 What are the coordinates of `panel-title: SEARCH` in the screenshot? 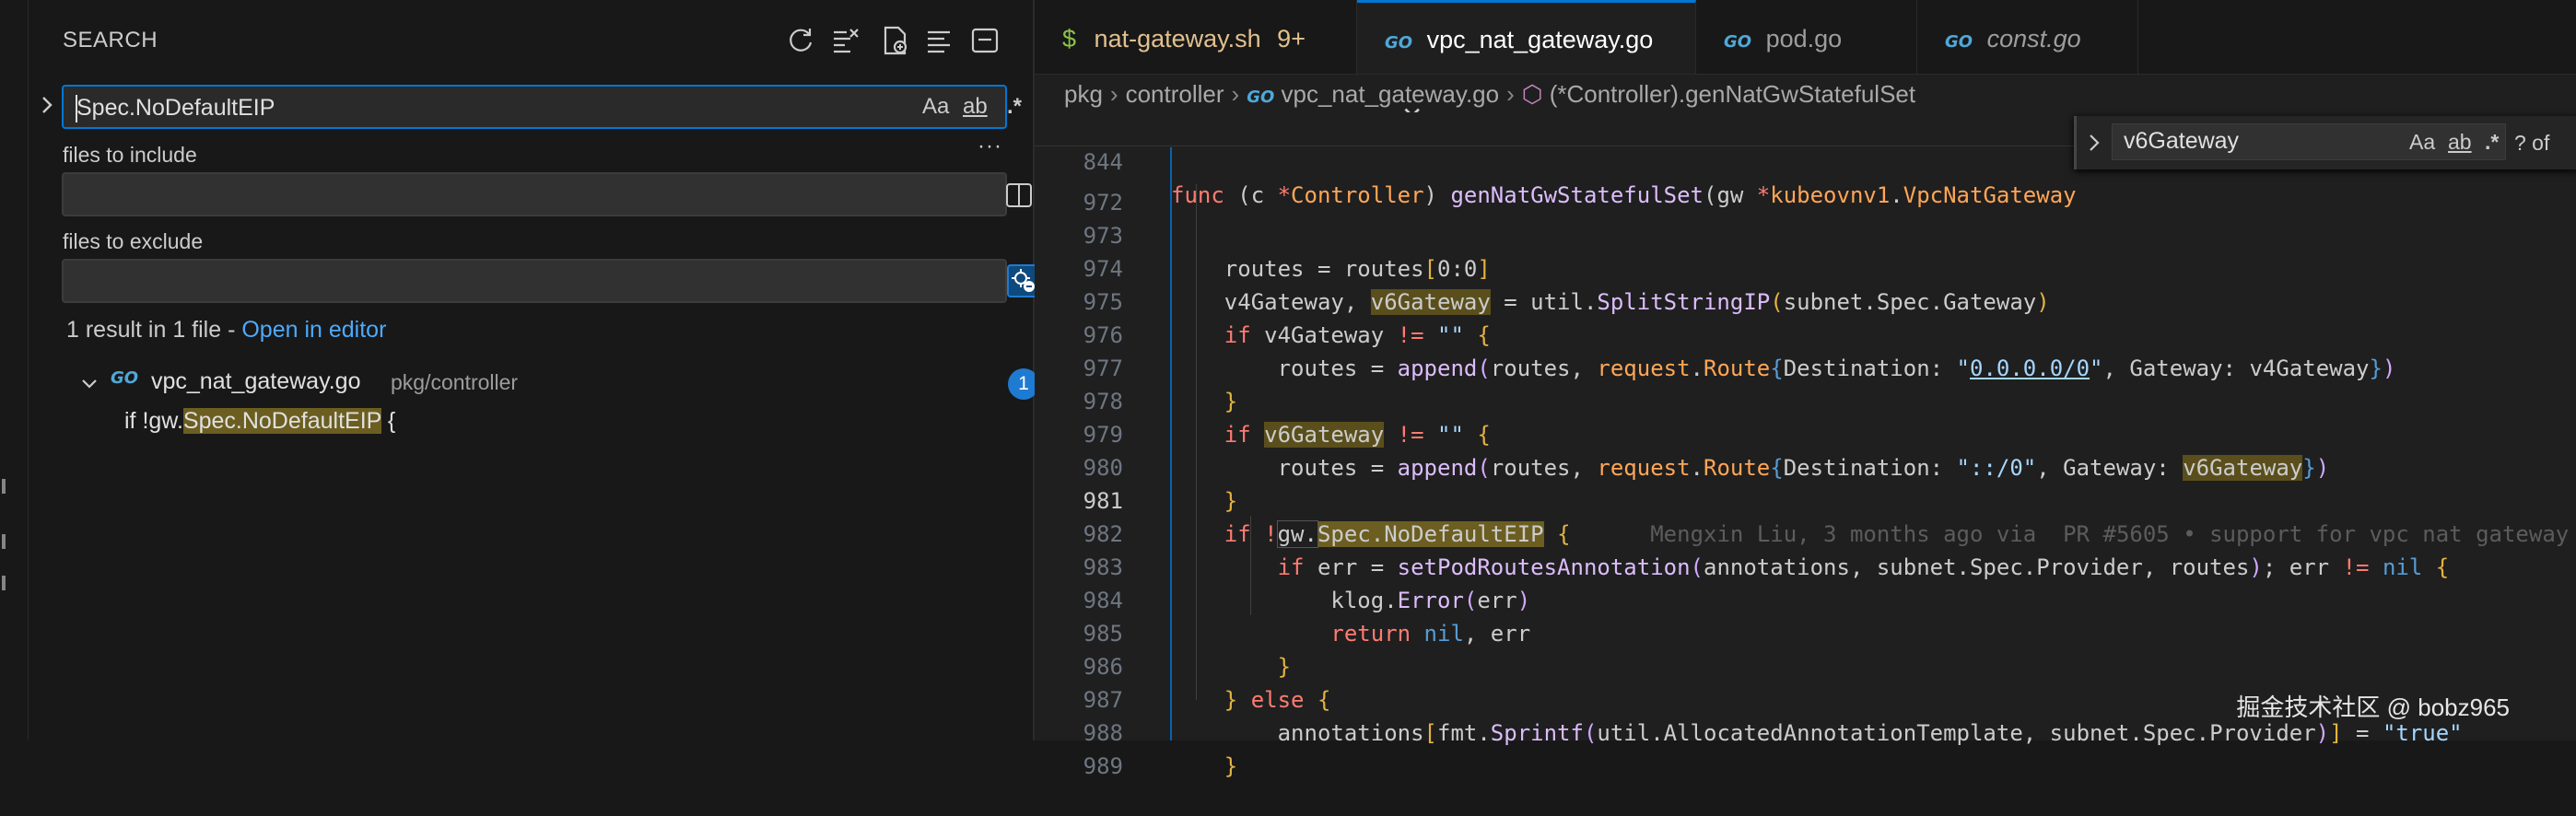 It's located at (110, 40).